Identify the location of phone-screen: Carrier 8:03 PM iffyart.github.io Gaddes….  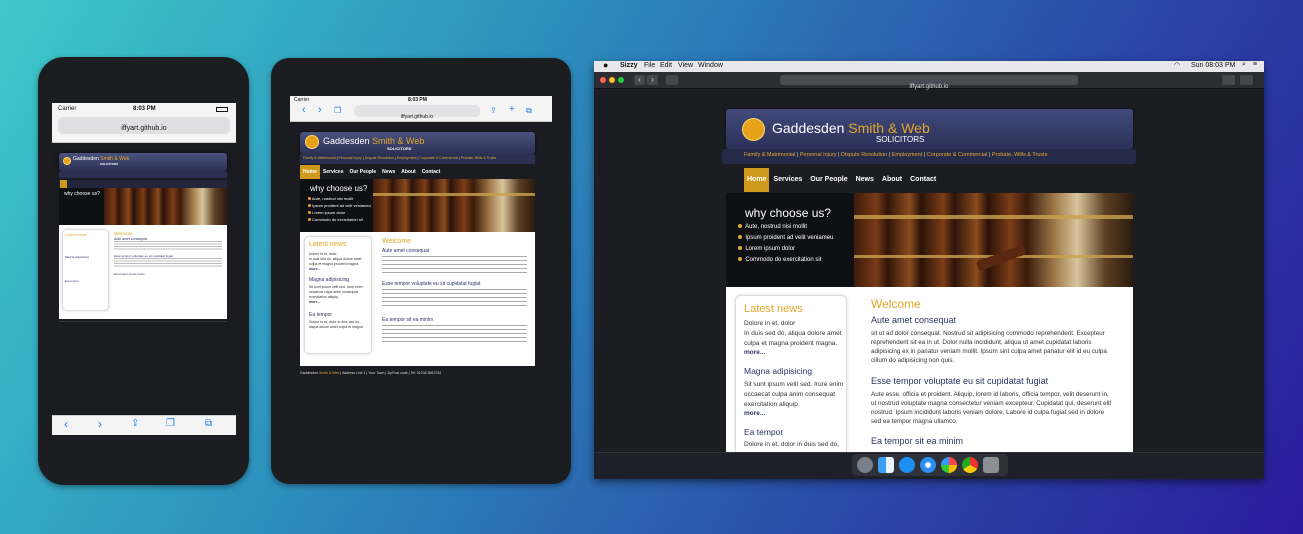
(144, 269).